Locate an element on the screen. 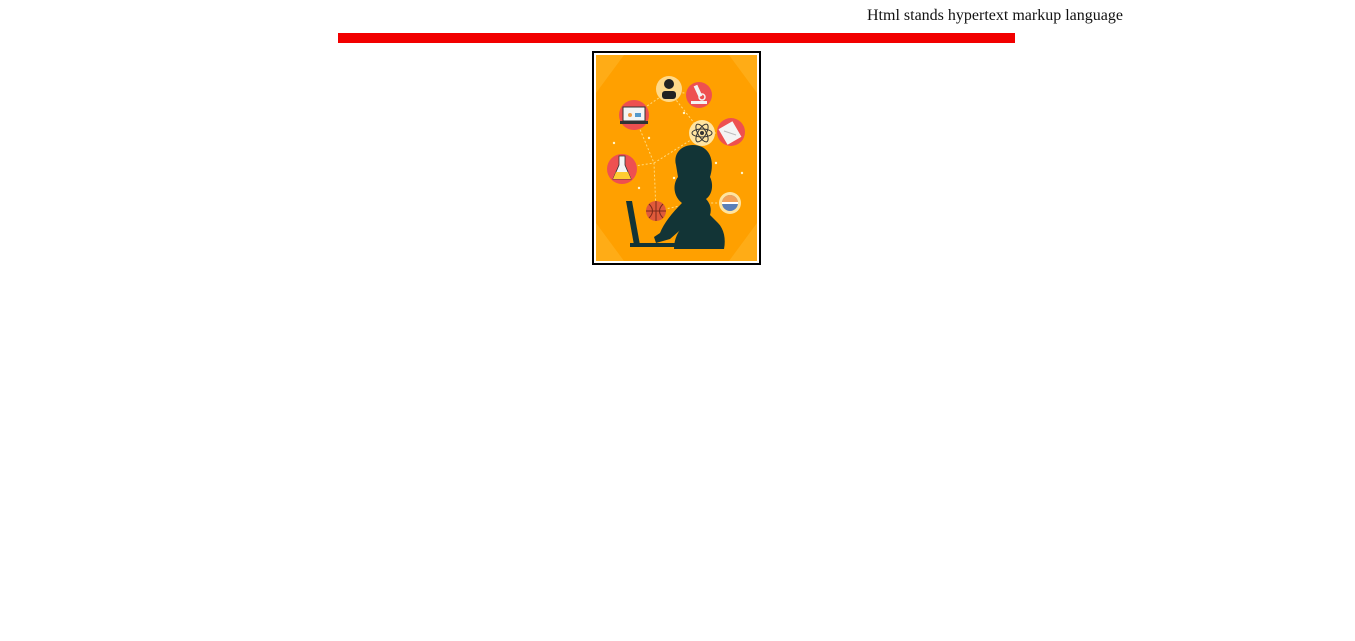 Image resolution: width=1355 pixels, height=641 pixels. page-caption: Html stands hypertext markup language is located at coordinates (995, 15).